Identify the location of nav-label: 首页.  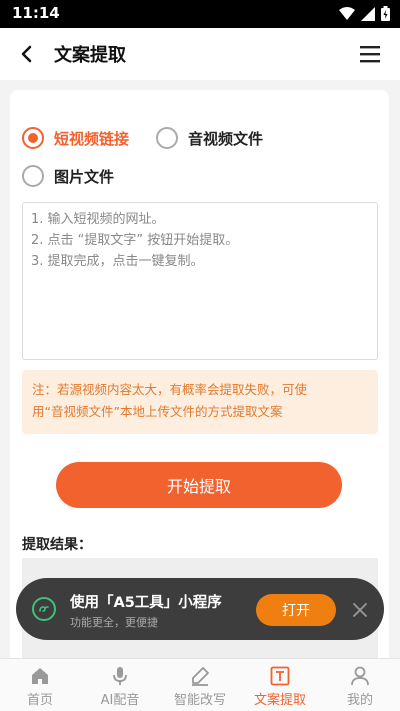
(39, 700).